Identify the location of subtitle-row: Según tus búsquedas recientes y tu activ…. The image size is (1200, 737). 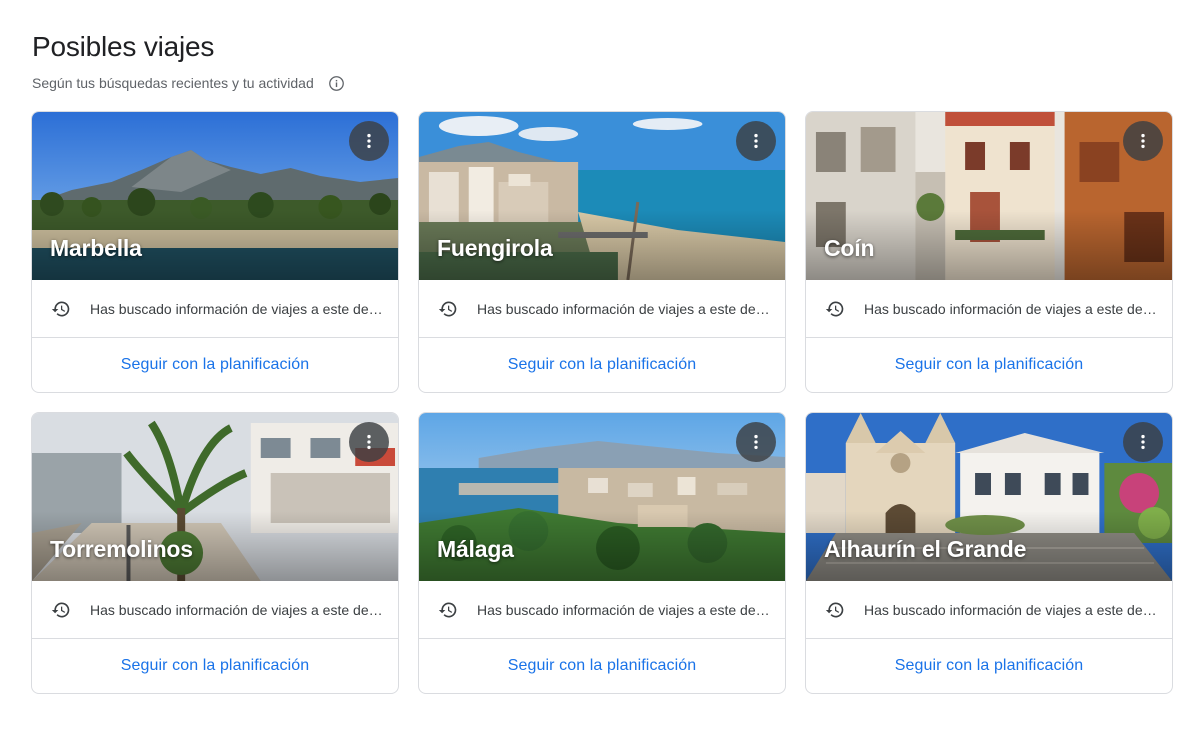
(188, 83).